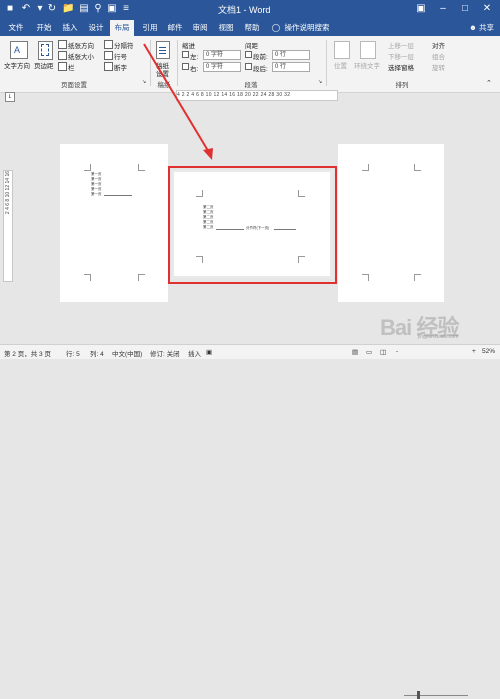  Describe the element at coordinates (26, 9) in the screenshot. I see `undo-icon: ↶` at that location.